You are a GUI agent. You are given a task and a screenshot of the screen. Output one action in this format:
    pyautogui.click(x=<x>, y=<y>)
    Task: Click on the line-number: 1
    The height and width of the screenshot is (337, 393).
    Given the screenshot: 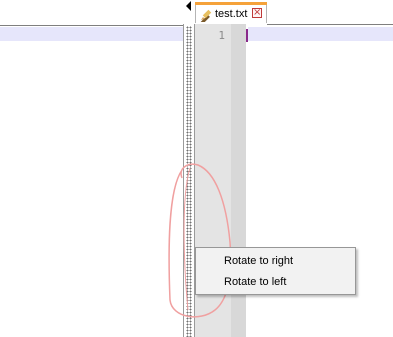 What is the action you would take?
    pyautogui.click(x=221, y=35)
    